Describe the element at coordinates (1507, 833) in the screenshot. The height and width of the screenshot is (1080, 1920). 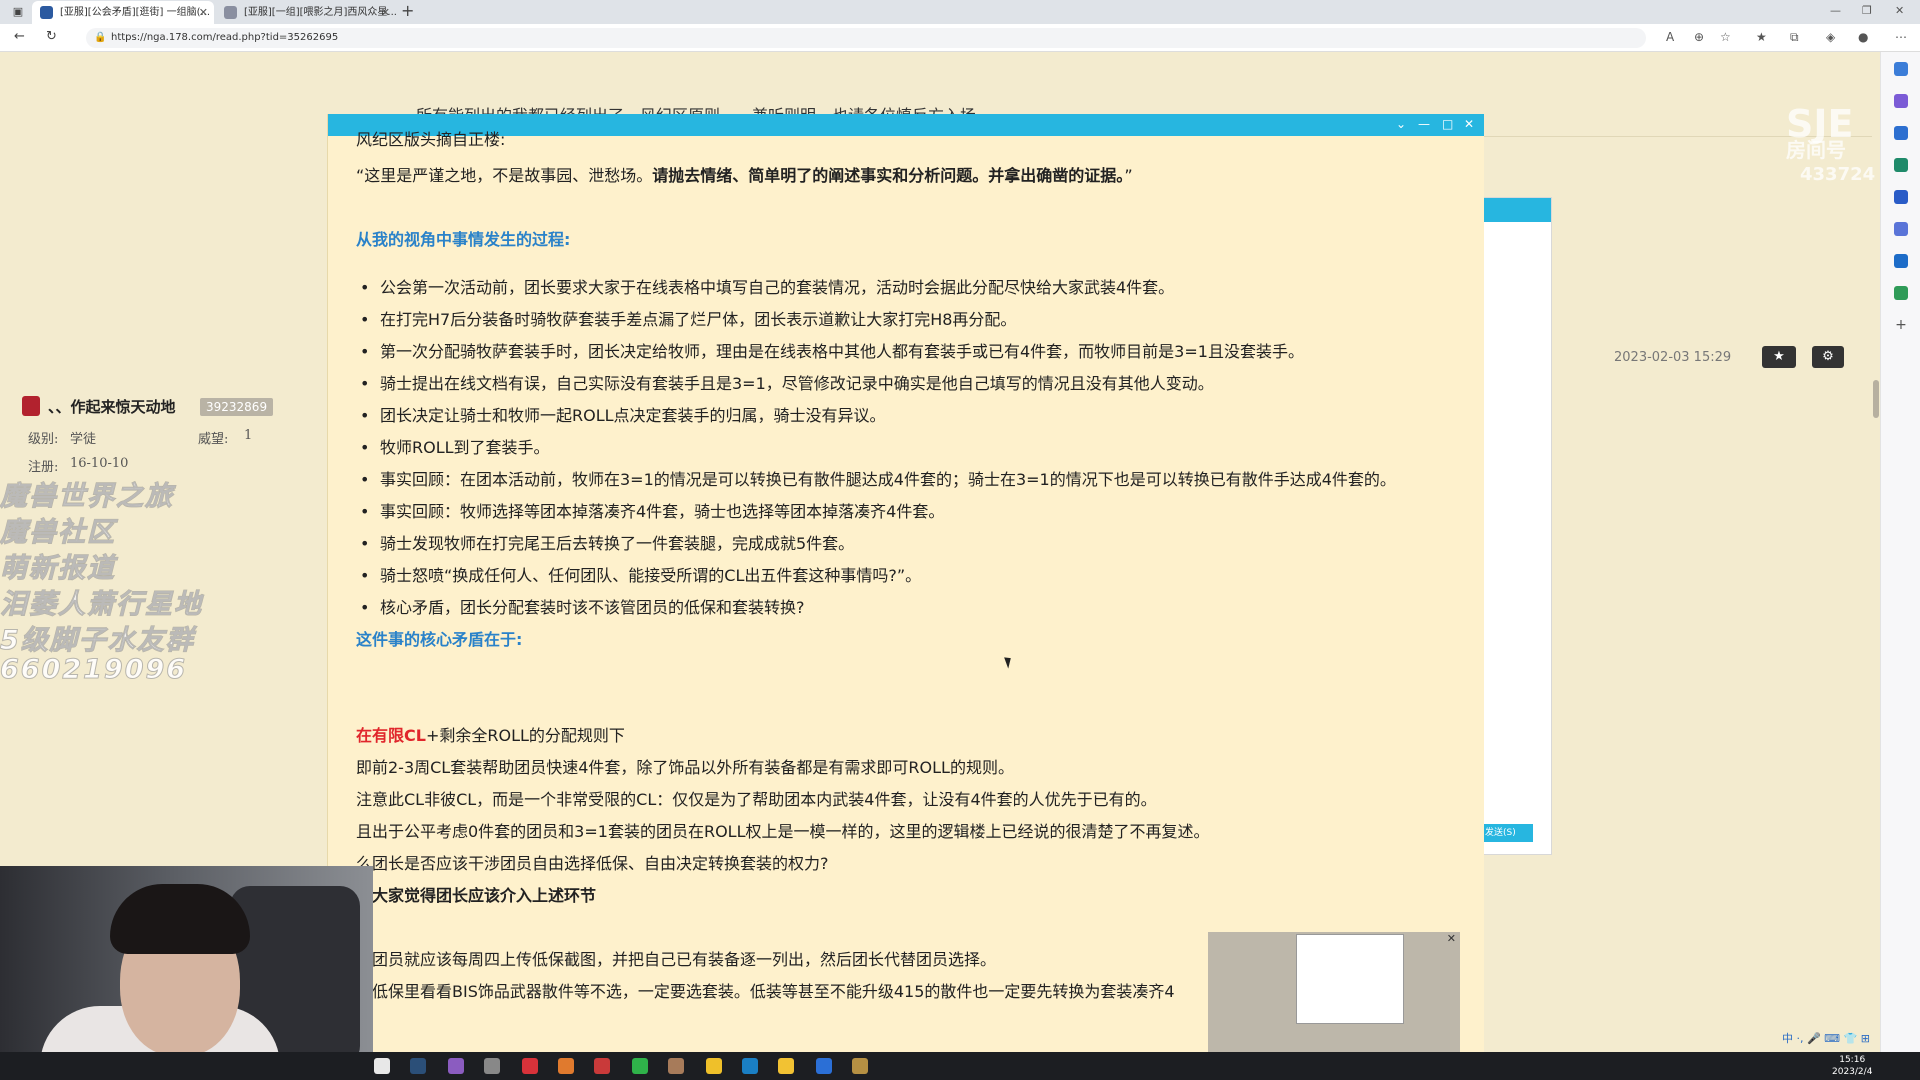
I see `send-button: 发送(S)` at that location.